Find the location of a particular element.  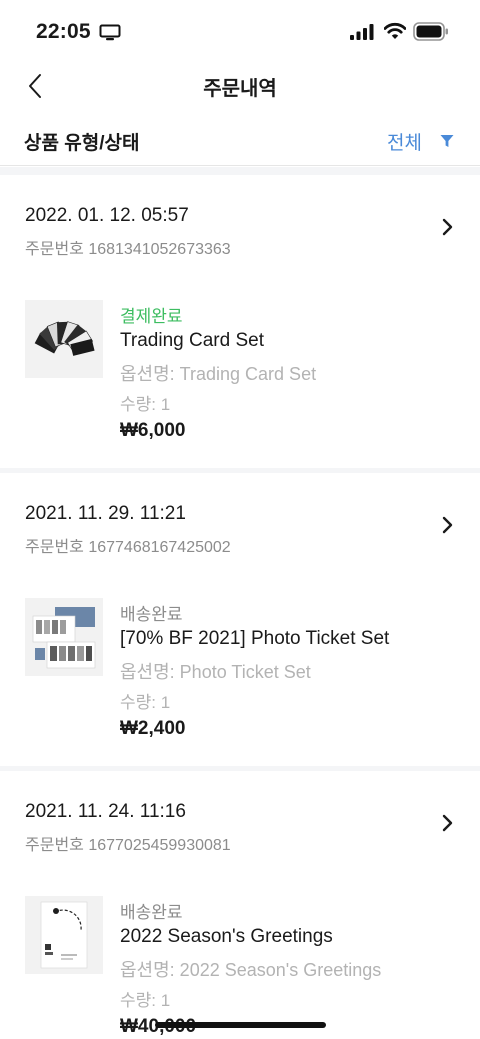

navigation-bar: 주문내역 is located at coordinates (240, 86).